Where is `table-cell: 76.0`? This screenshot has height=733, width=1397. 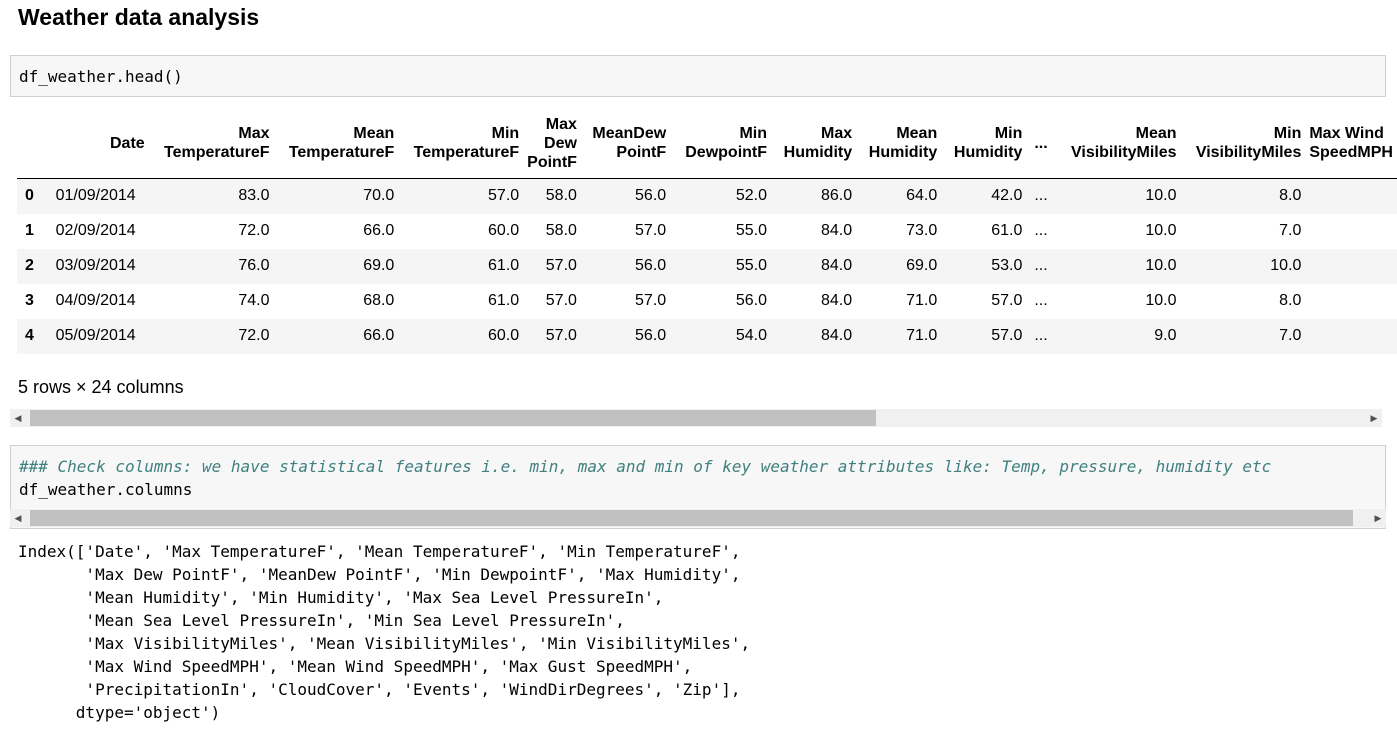 table-cell: 76.0 is located at coordinates (254, 265).